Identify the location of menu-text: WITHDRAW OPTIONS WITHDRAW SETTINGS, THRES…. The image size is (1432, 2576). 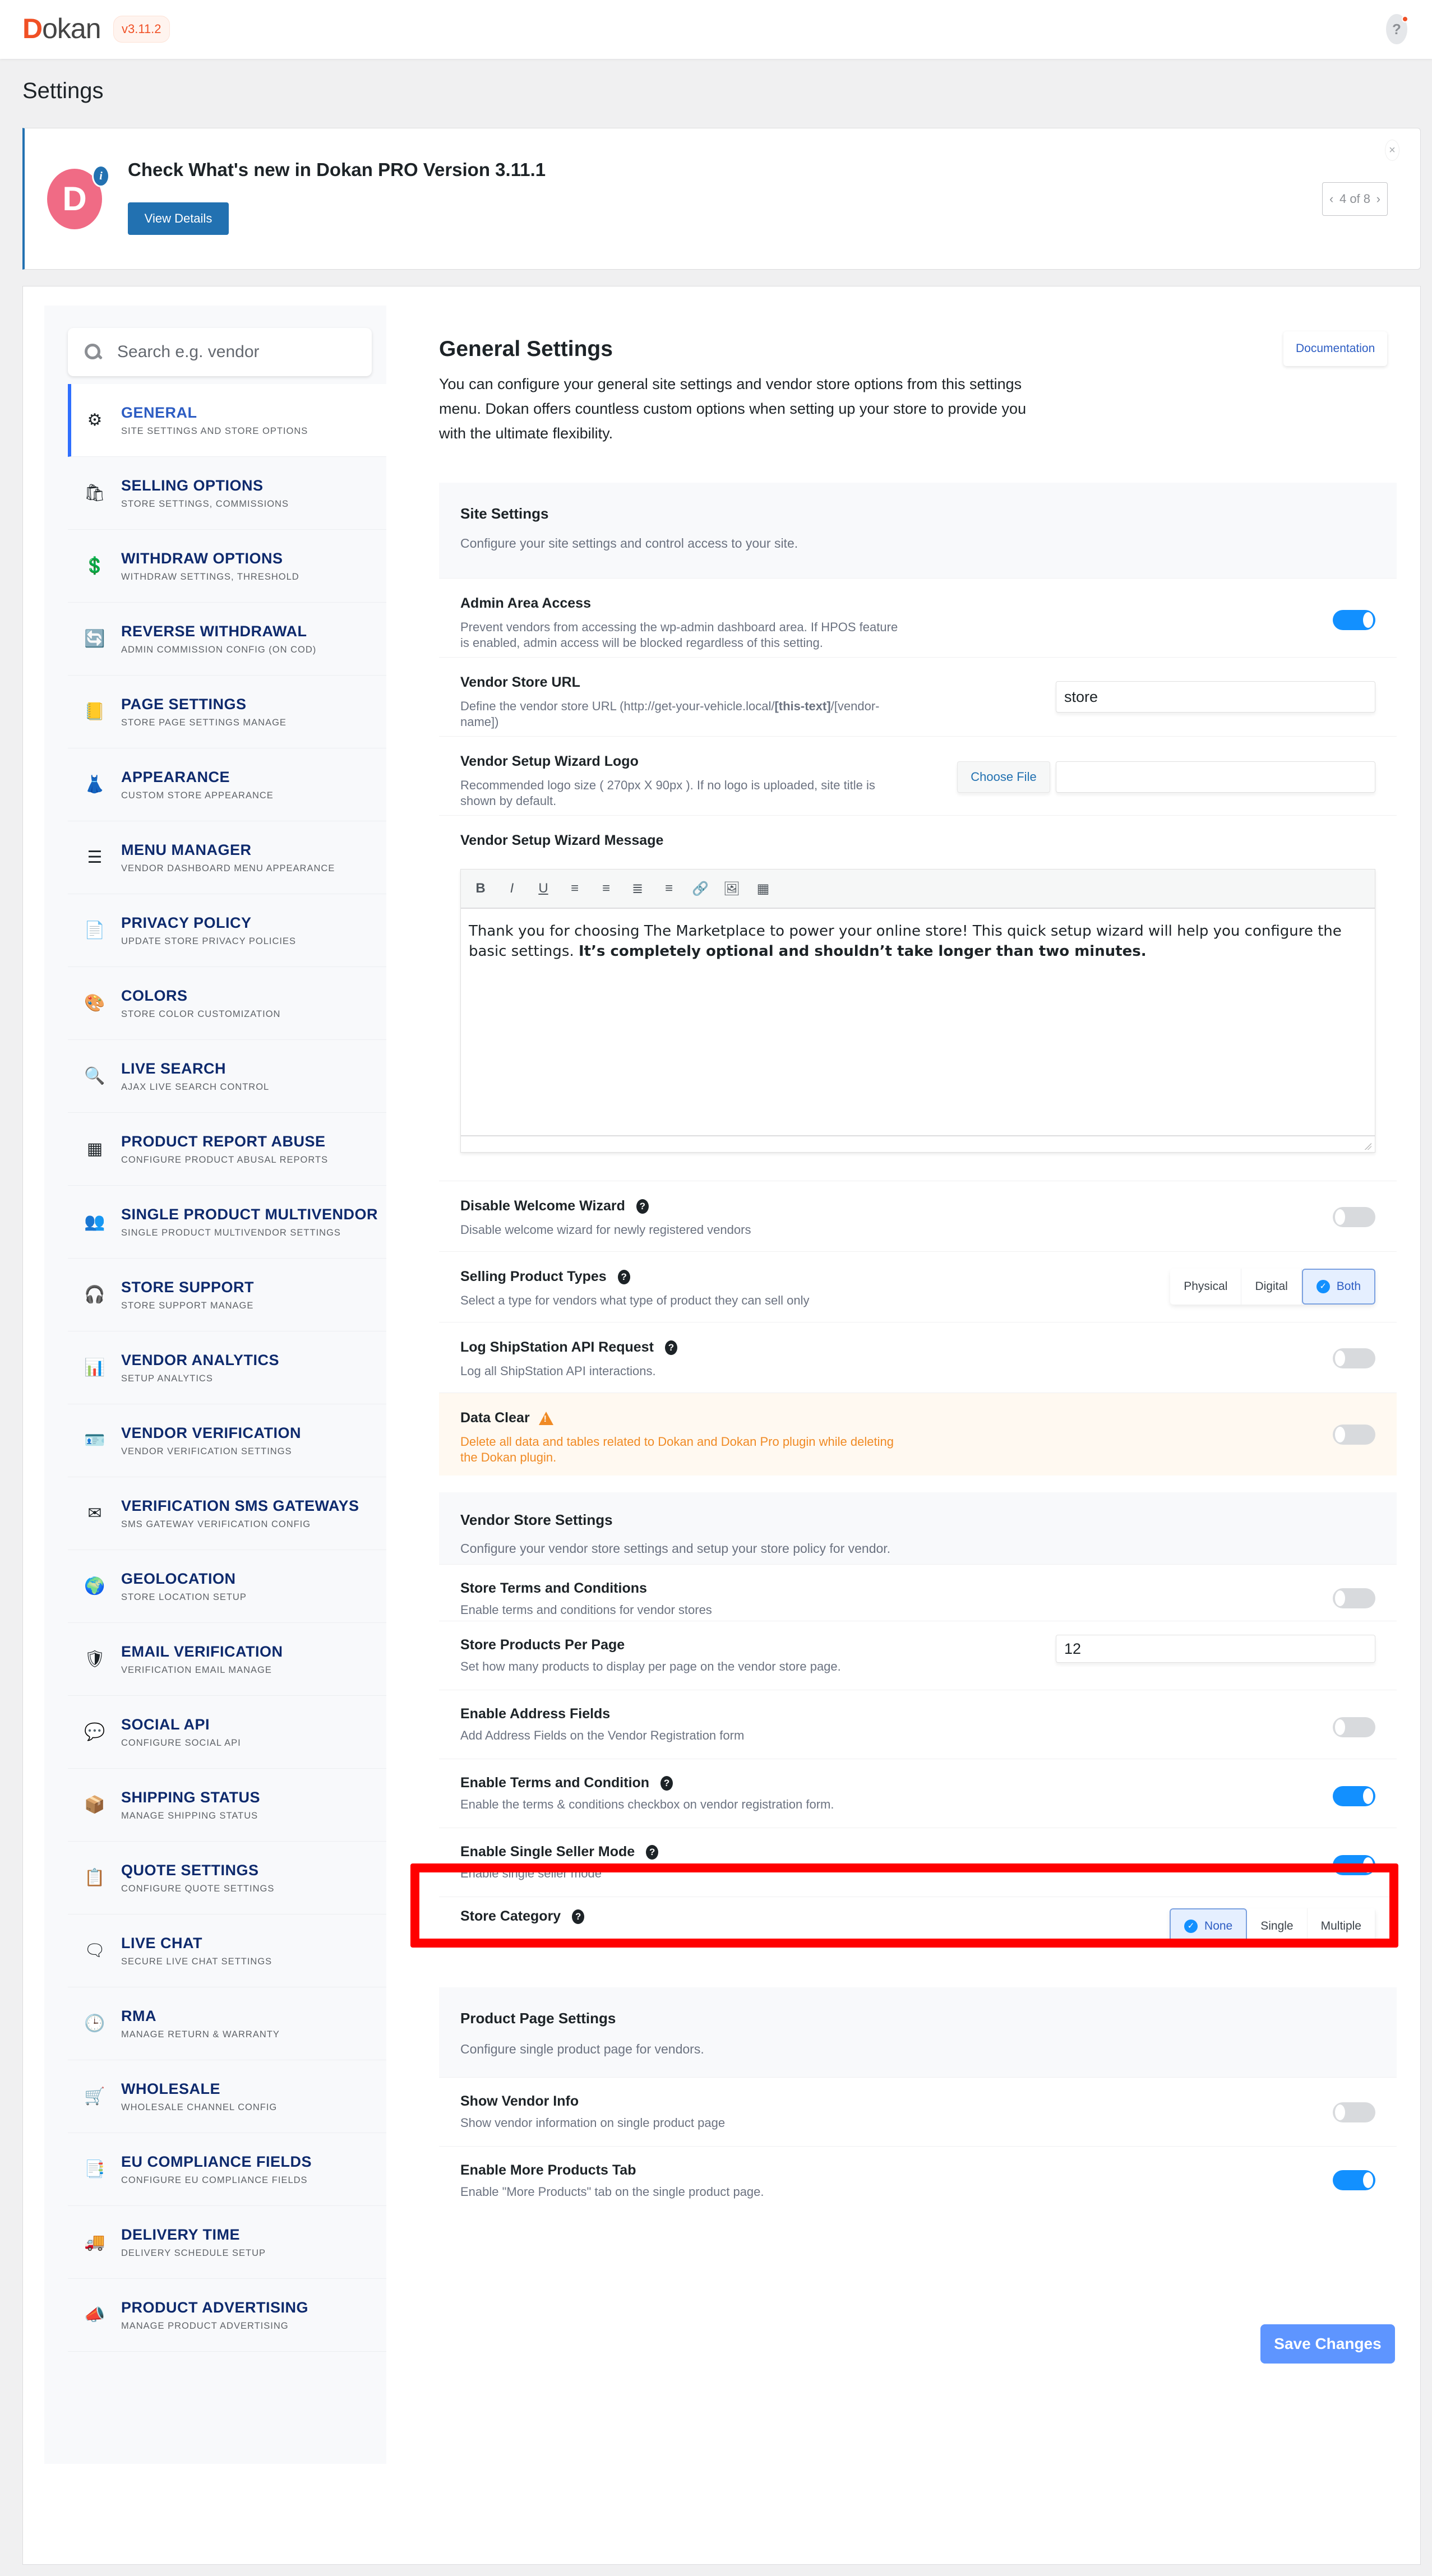
(210, 566).